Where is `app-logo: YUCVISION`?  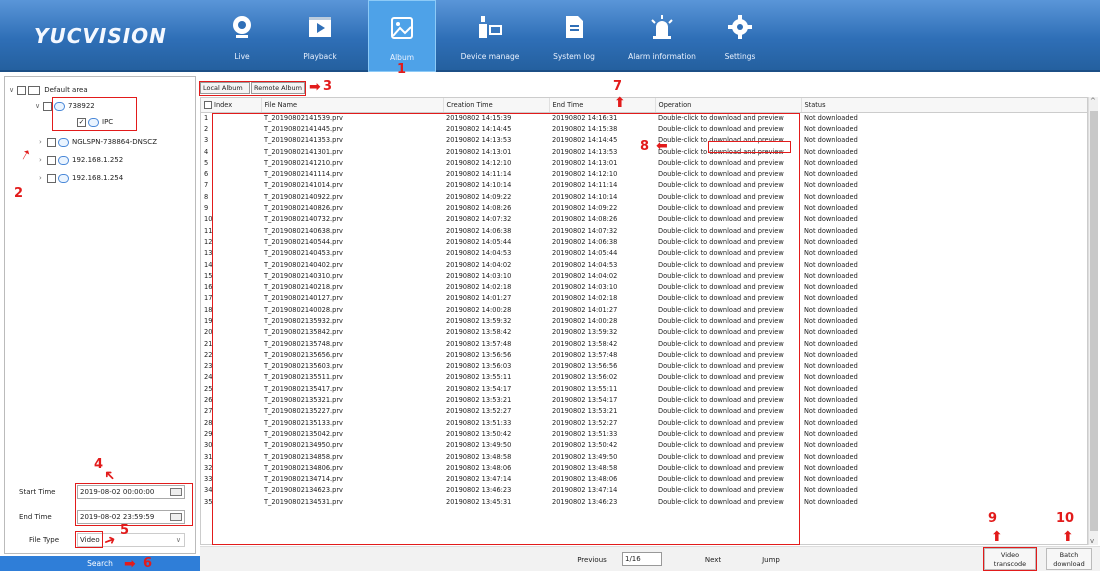
app-logo: YUCVISION is located at coordinates (100, 36).